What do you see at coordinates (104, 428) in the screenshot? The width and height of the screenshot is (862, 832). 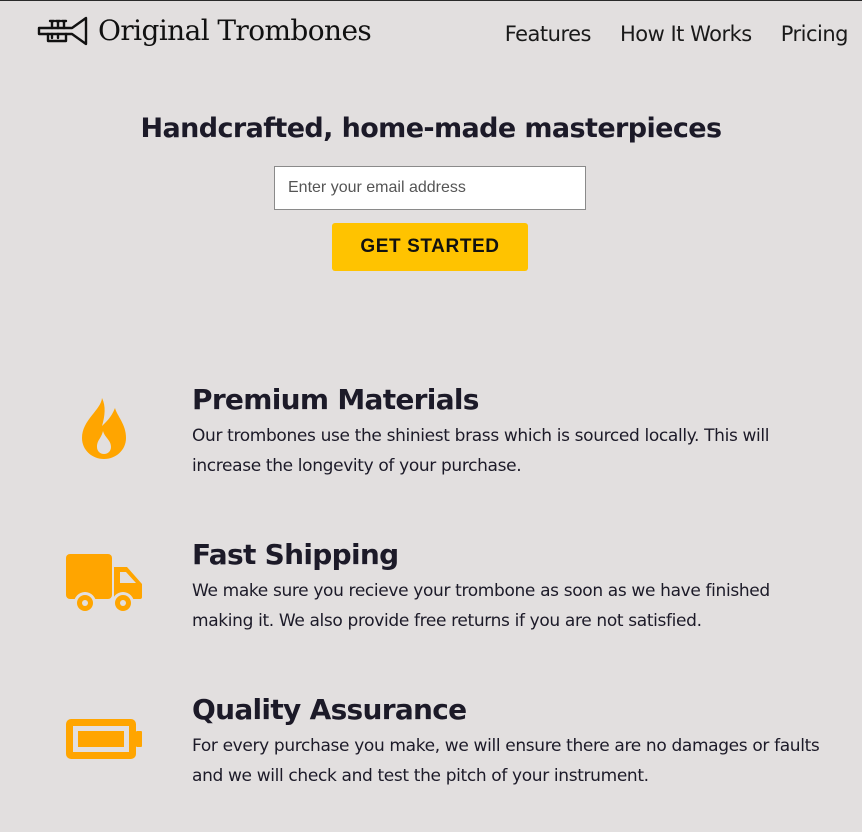 I see `fire-icon` at bounding box center [104, 428].